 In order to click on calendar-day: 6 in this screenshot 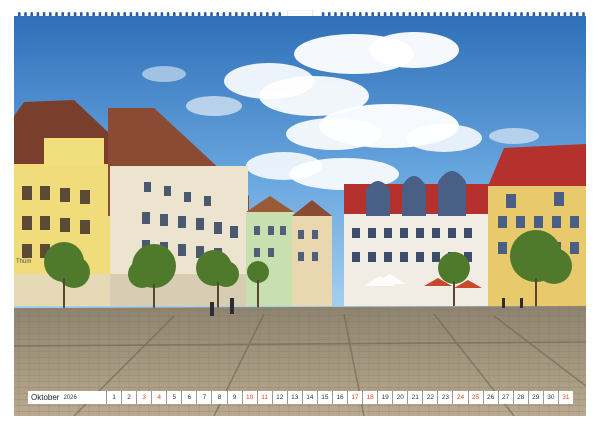, I will do `click(188, 397)`.